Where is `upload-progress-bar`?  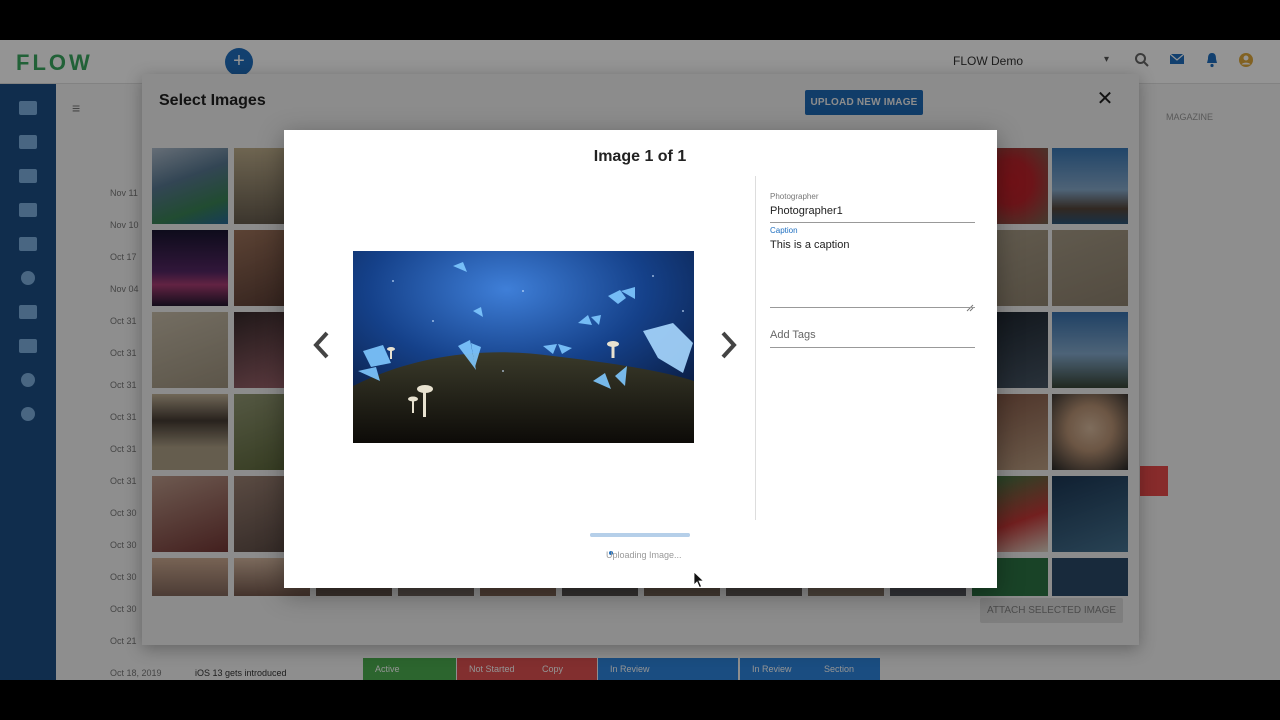
upload-progress-bar is located at coordinates (640, 535).